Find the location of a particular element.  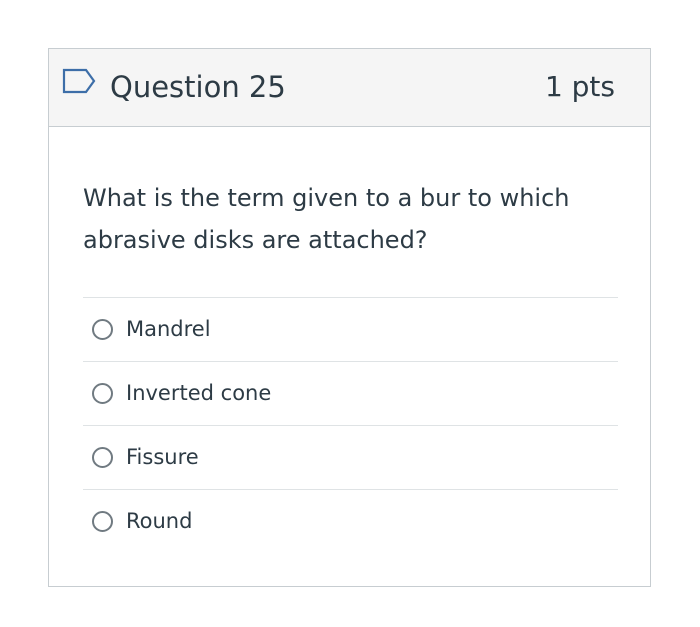

answer-option-mandrel: Mandrel is located at coordinates (350, 329).